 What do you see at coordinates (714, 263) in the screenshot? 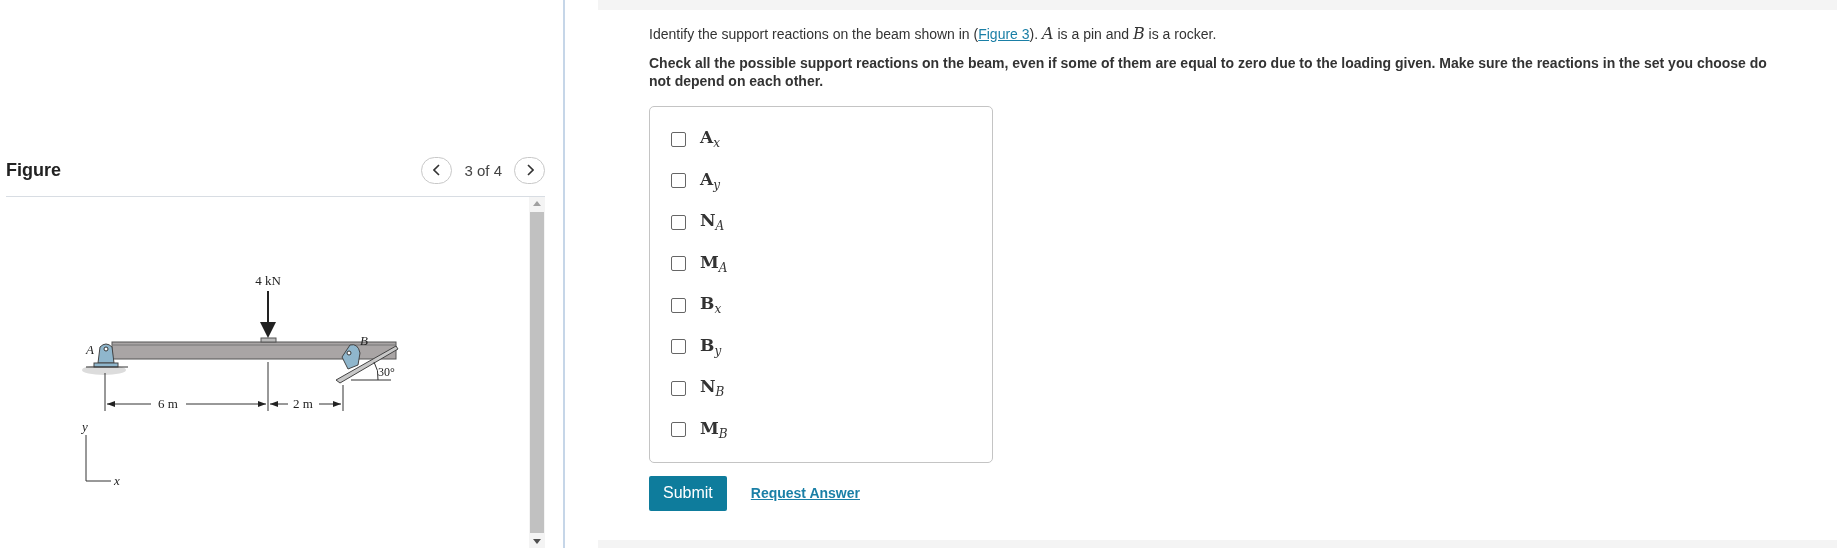
I see `option-label: M$_{A}$` at bounding box center [714, 263].